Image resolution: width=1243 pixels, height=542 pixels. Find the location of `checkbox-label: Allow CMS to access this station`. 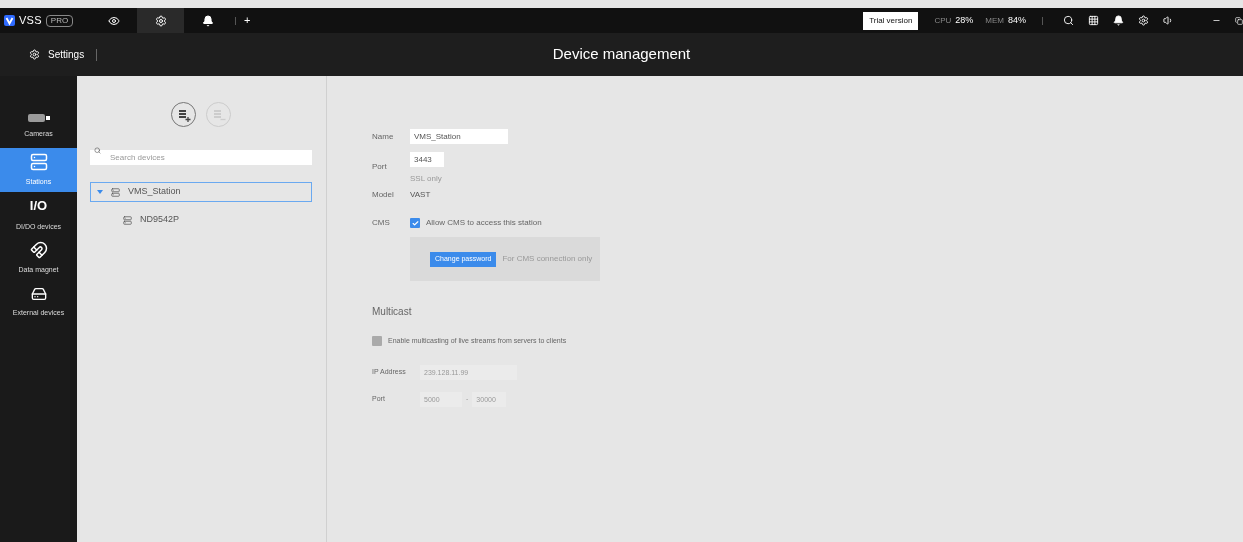

checkbox-label: Allow CMS to access this station is located at coordinates (484, 223).